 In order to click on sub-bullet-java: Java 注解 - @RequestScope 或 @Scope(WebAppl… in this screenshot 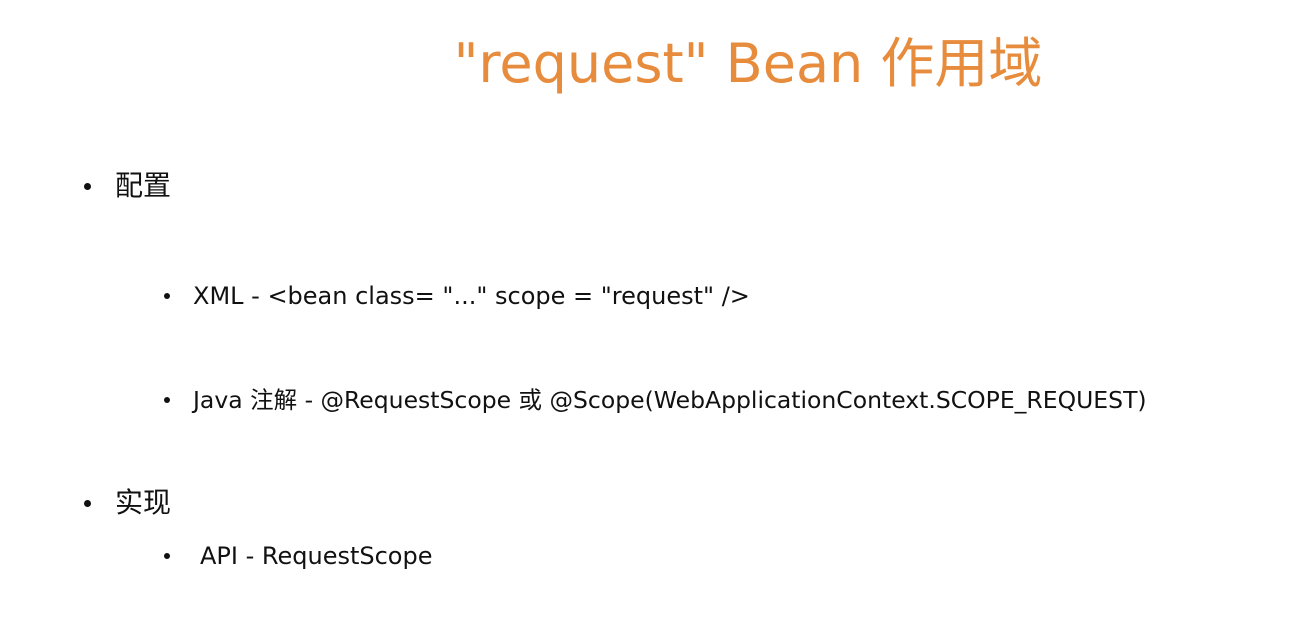, I will do `click(655, 400)`.